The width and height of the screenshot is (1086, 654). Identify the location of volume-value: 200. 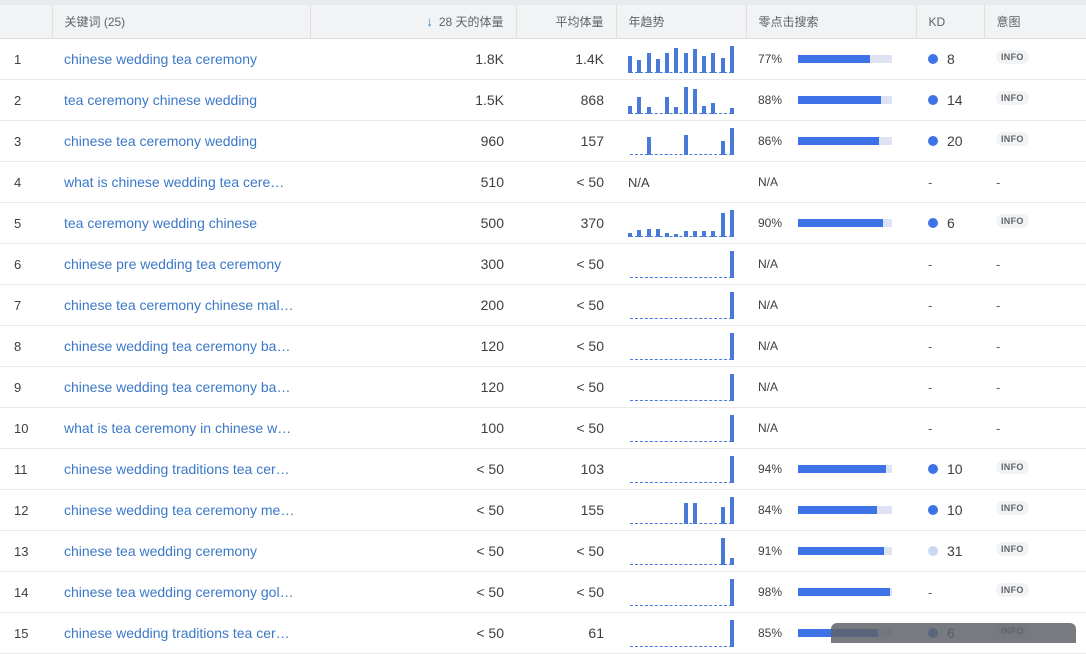
(413, 305).